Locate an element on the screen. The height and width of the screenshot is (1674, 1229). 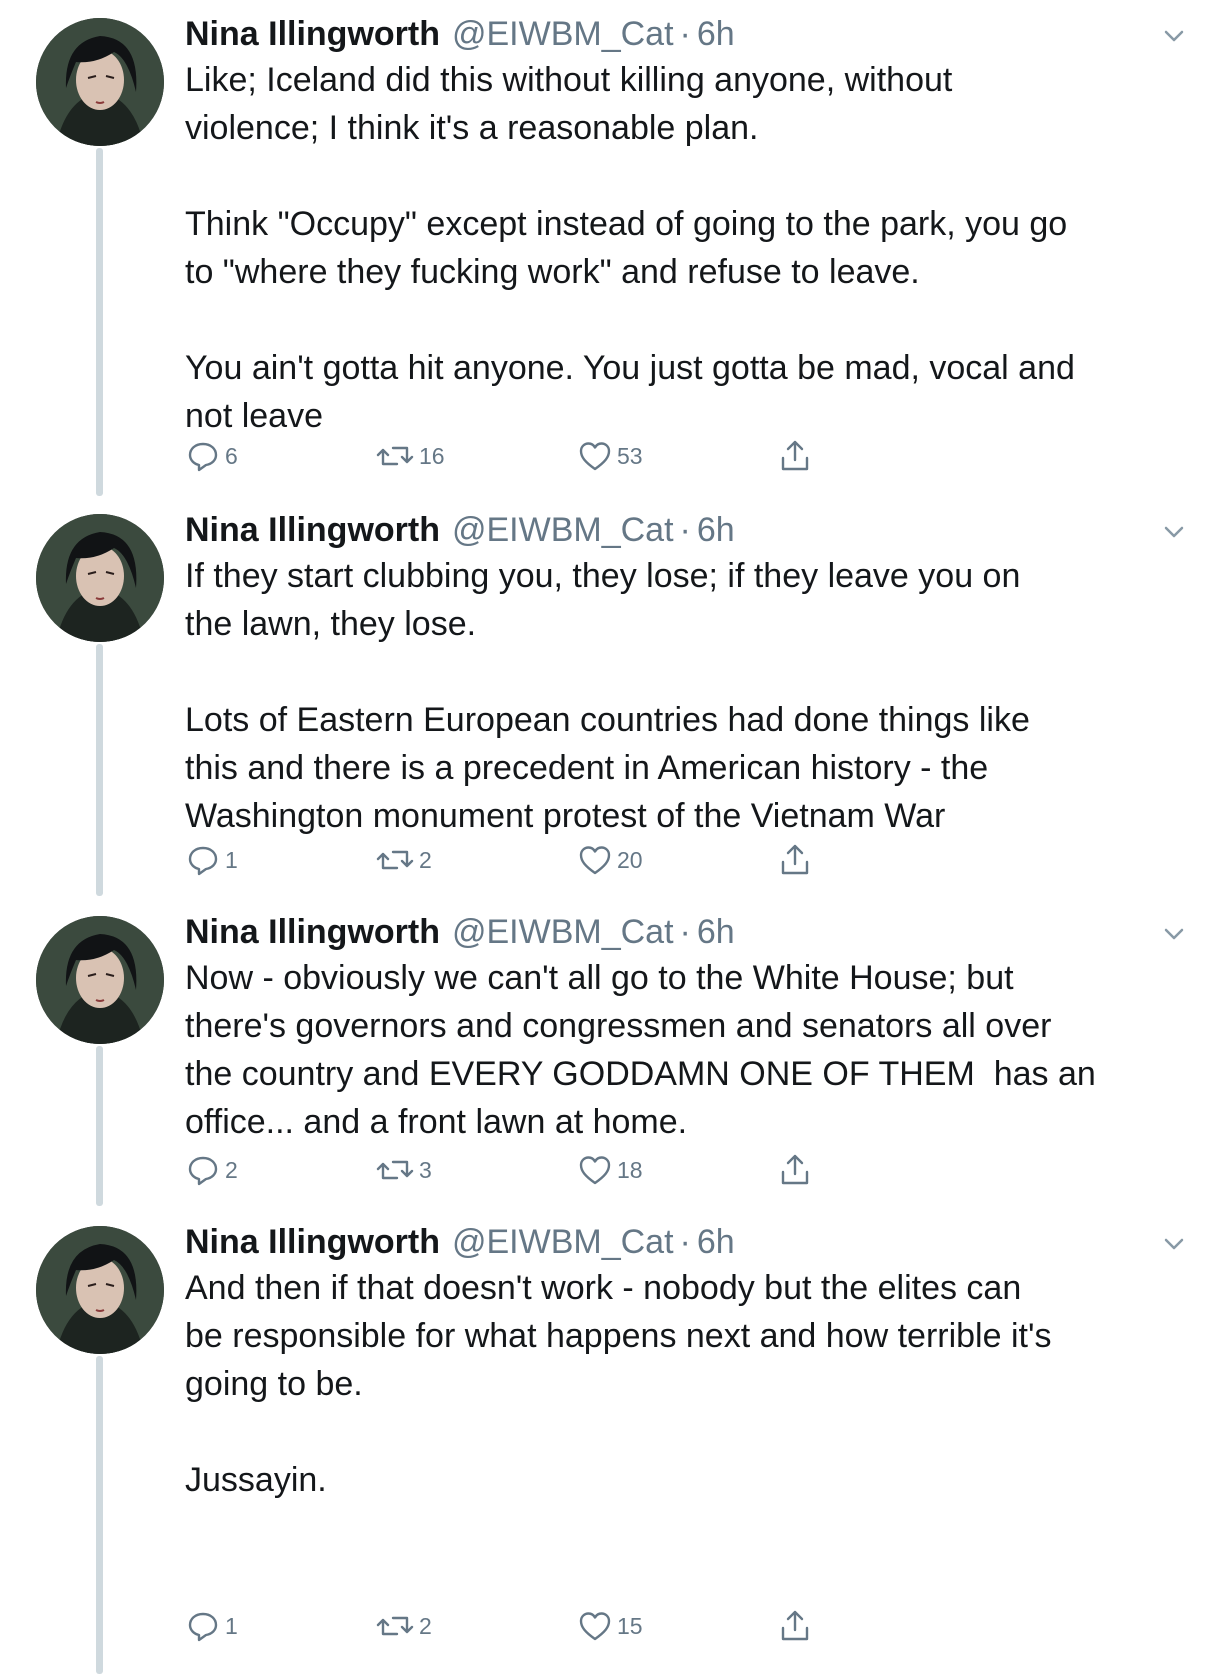
like-button: 18 is located at coordinates (610, 1170).